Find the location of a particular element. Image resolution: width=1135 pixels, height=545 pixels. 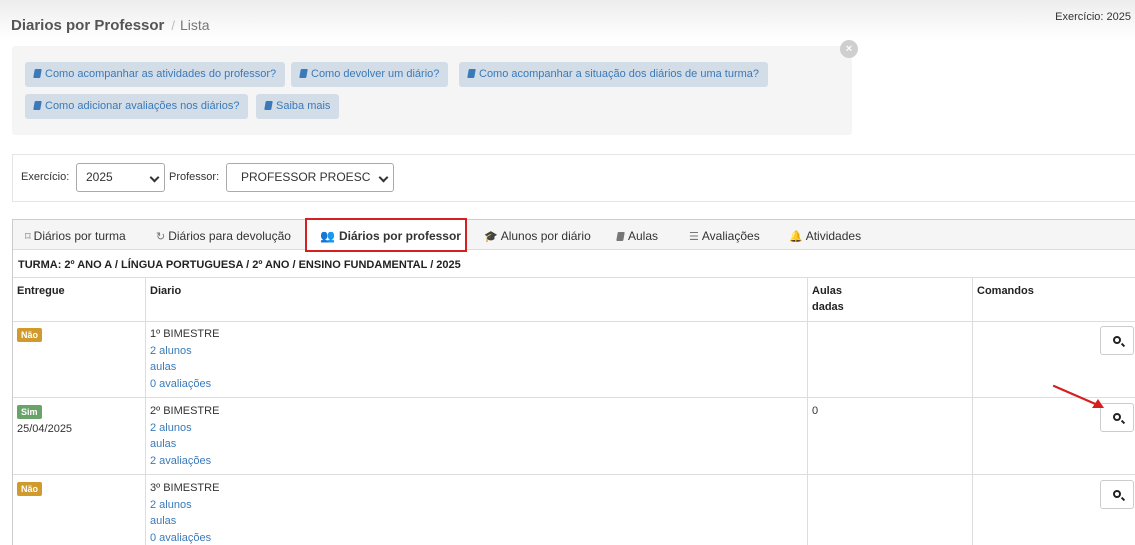

breadcrumb-current: Lista is located at coordinates (195, 25).